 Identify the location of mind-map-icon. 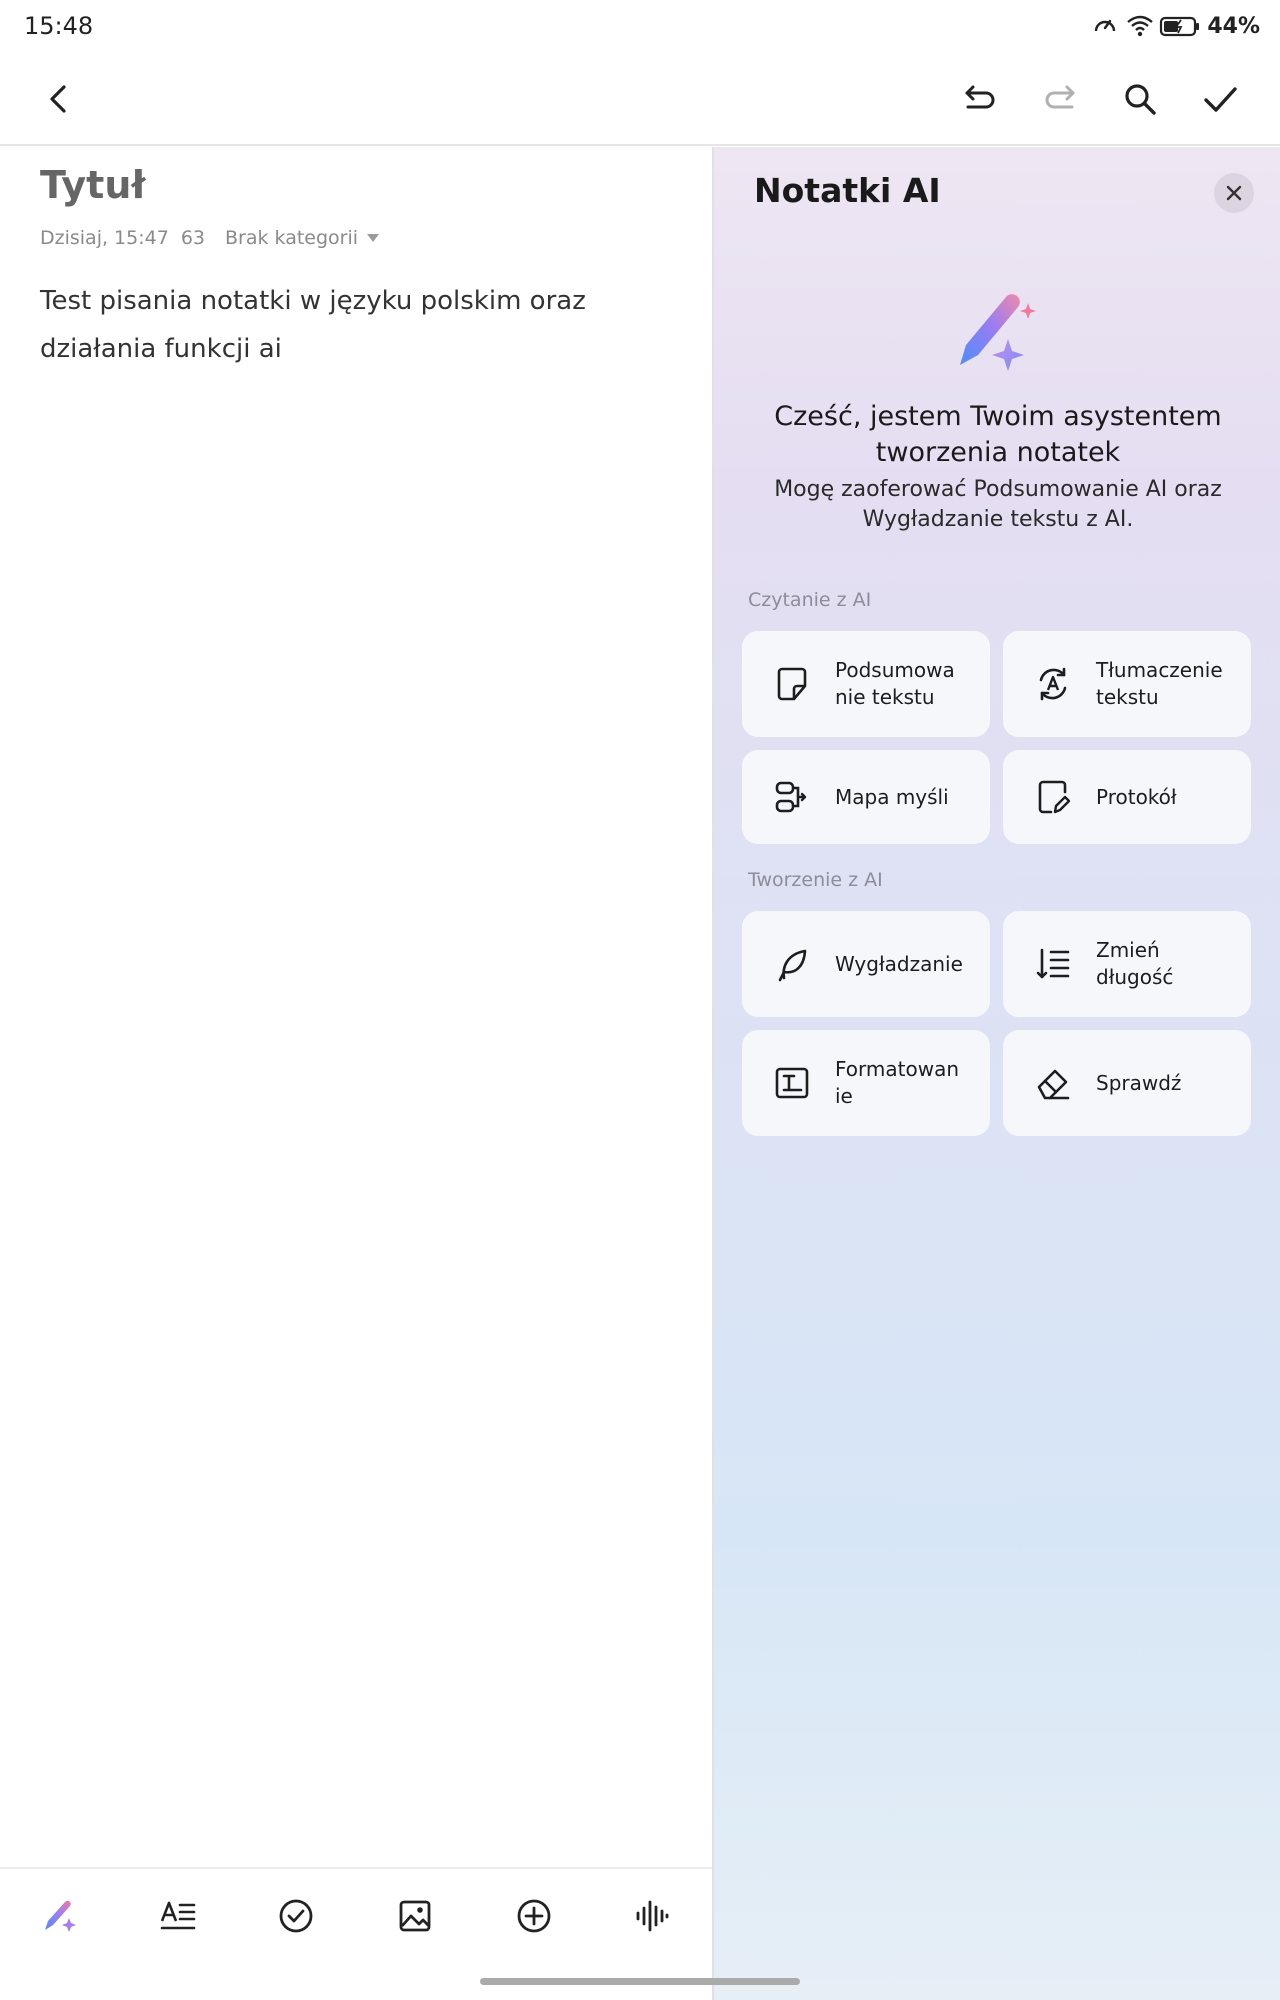
(792, 797).